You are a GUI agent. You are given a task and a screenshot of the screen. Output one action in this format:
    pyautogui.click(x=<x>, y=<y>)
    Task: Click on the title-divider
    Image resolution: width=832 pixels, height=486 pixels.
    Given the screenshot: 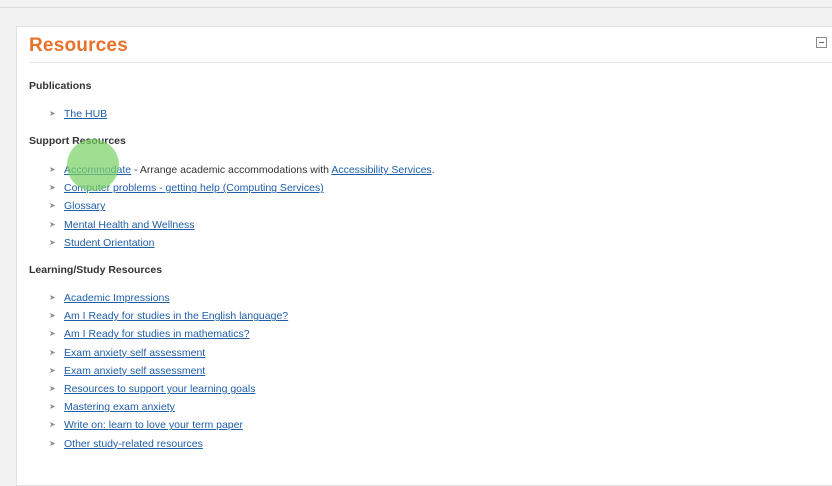 What is the action you would take?
    pyautogui.click(x=430, y=62)
    